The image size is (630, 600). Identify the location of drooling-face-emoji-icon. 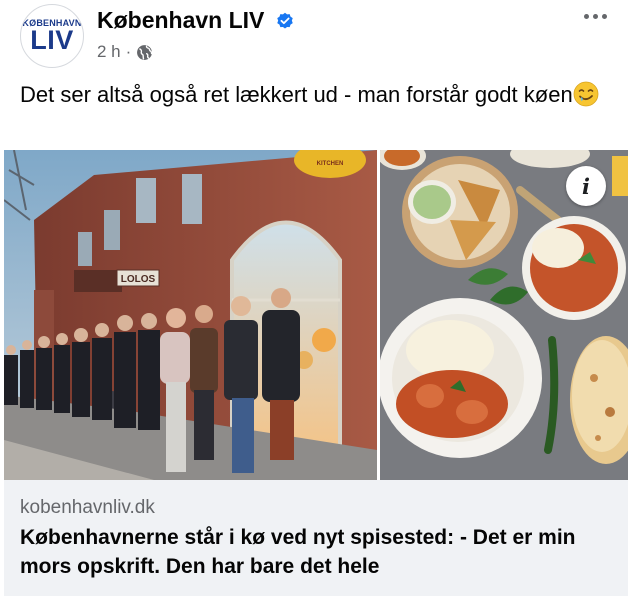
(586, 94).